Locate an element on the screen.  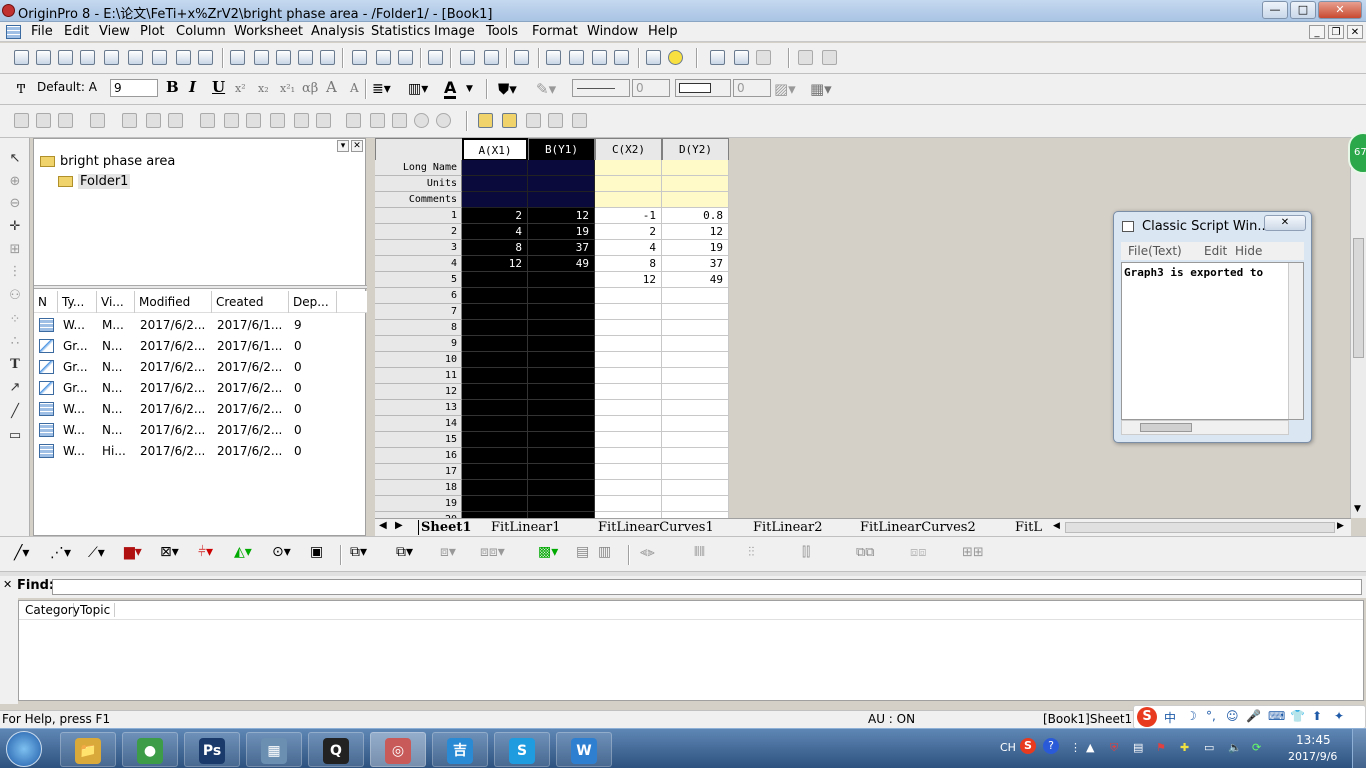
row-header: 19 is located at coordinates (418, 504).